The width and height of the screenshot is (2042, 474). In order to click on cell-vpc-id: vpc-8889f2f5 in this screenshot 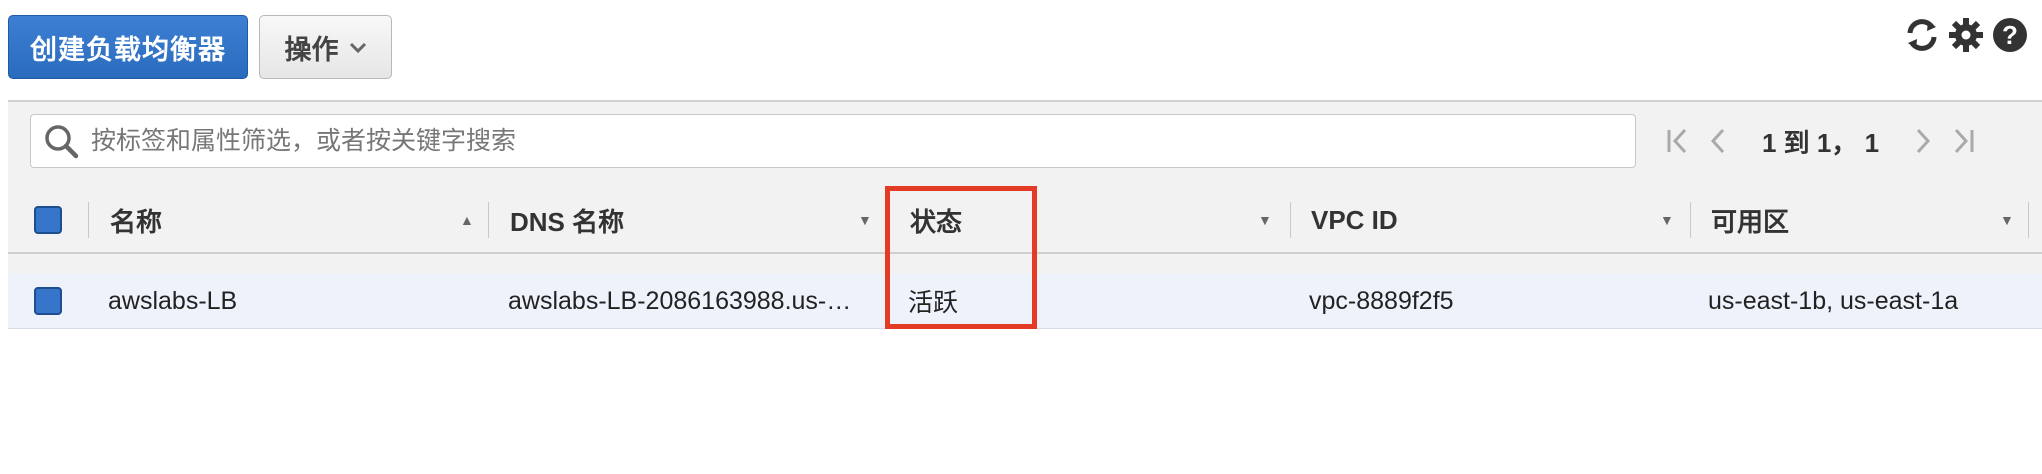, I will do `click(1381, 300)`.